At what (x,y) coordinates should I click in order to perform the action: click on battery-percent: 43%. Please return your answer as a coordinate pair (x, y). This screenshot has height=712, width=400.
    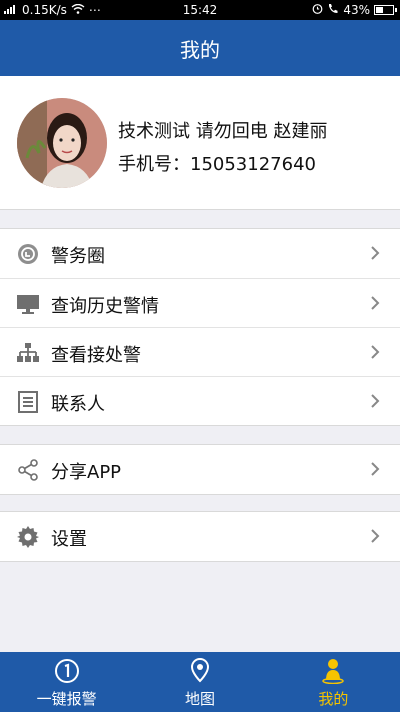
    Looking at the image, I should click on (356, 10).